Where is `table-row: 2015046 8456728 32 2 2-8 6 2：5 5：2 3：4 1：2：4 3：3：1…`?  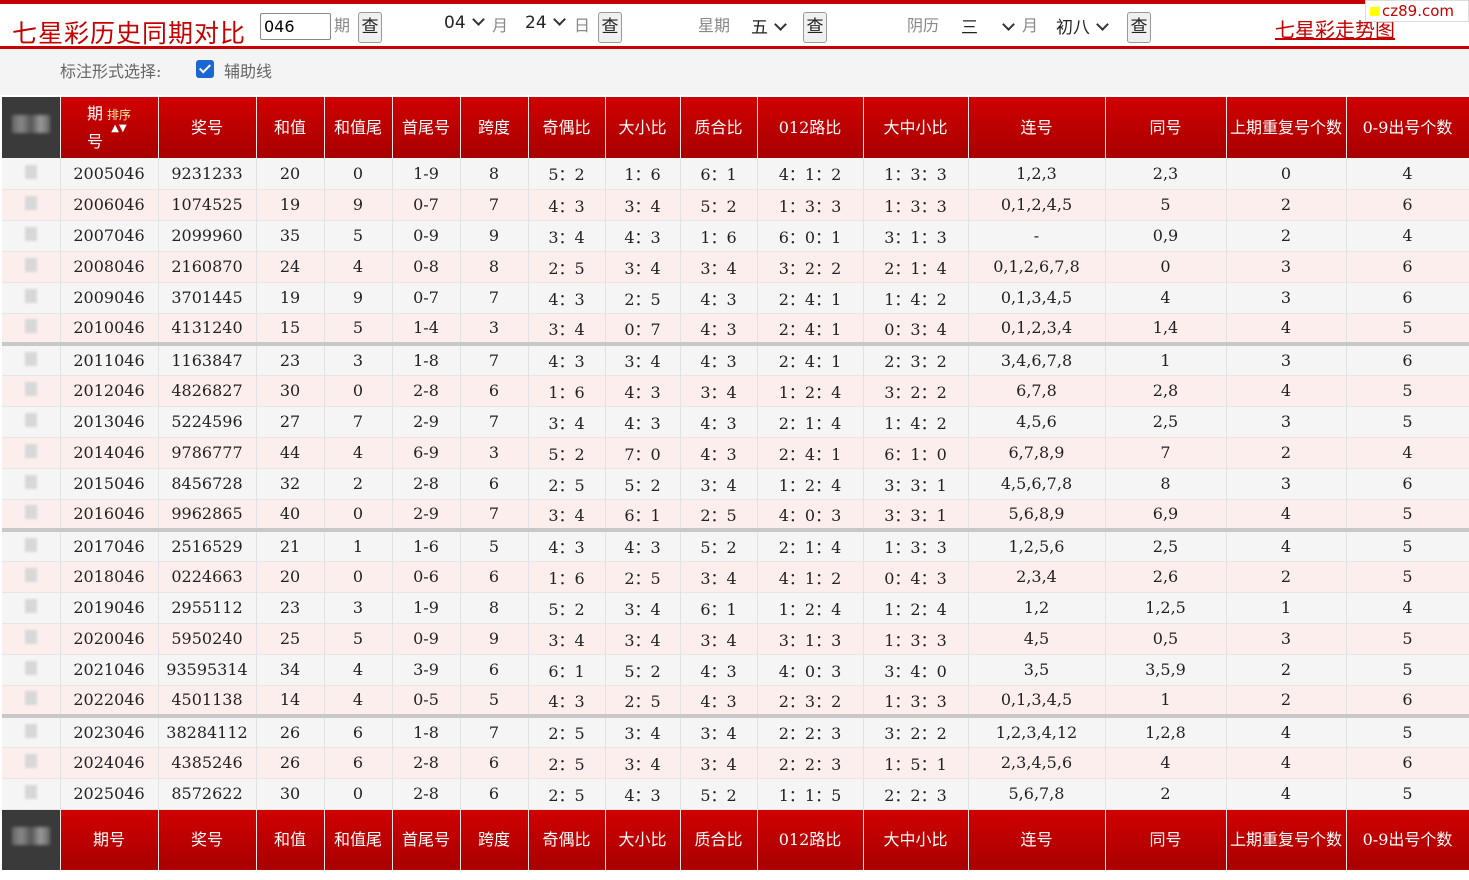
table-row: 2015046 8456728 32 2 2-8 6 2：5 5：2 3：4 1：2：4 3：3：1… is located at coordinates (735, 484).